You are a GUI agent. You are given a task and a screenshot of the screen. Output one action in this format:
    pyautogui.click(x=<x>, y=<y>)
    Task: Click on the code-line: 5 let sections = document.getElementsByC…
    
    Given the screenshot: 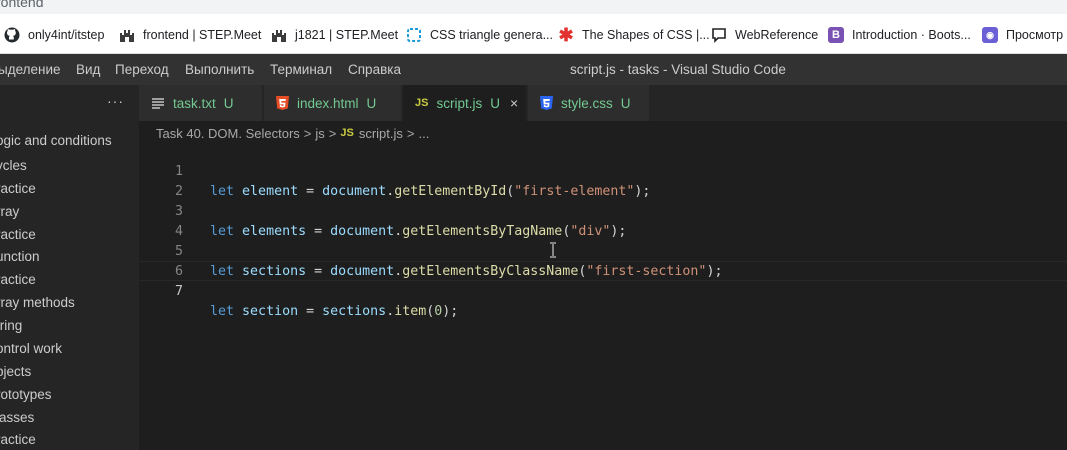 What is the action you would take?
    pyautogui.click(x=603, y=250)
    